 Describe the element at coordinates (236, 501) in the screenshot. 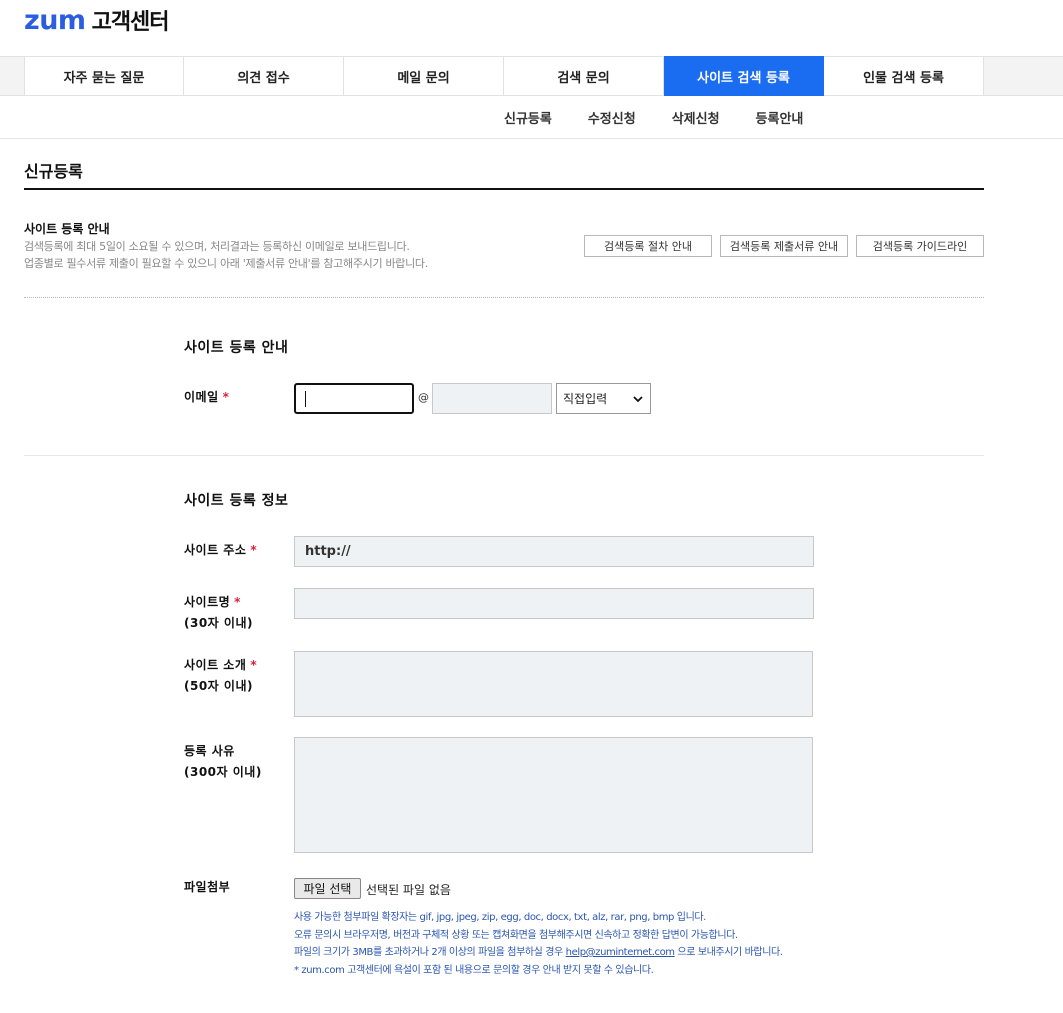

I see `section-title-site-info: 사이트 등록 정보` at that location.